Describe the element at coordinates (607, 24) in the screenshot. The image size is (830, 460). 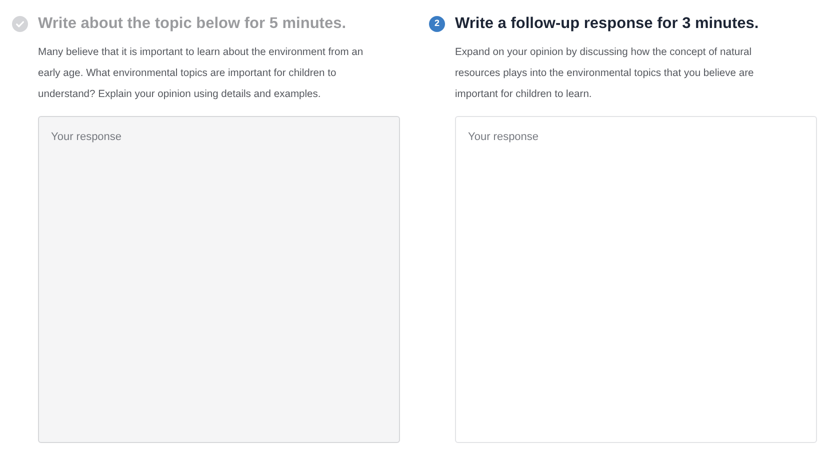
I see `task-heading: Write a follow-up response for 3 minutes.` at that location.